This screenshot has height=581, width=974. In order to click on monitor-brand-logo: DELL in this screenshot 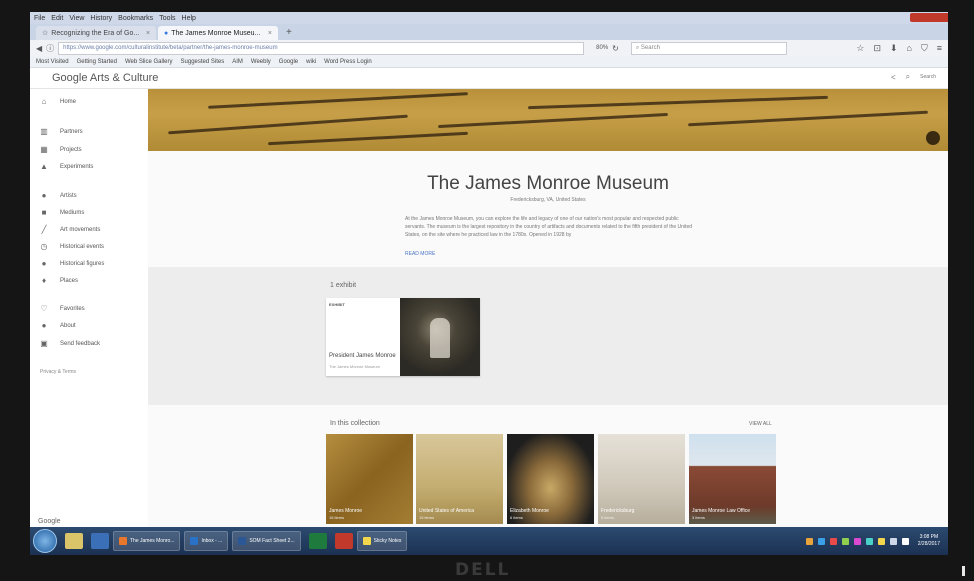, I will do `click(483, 570)`.